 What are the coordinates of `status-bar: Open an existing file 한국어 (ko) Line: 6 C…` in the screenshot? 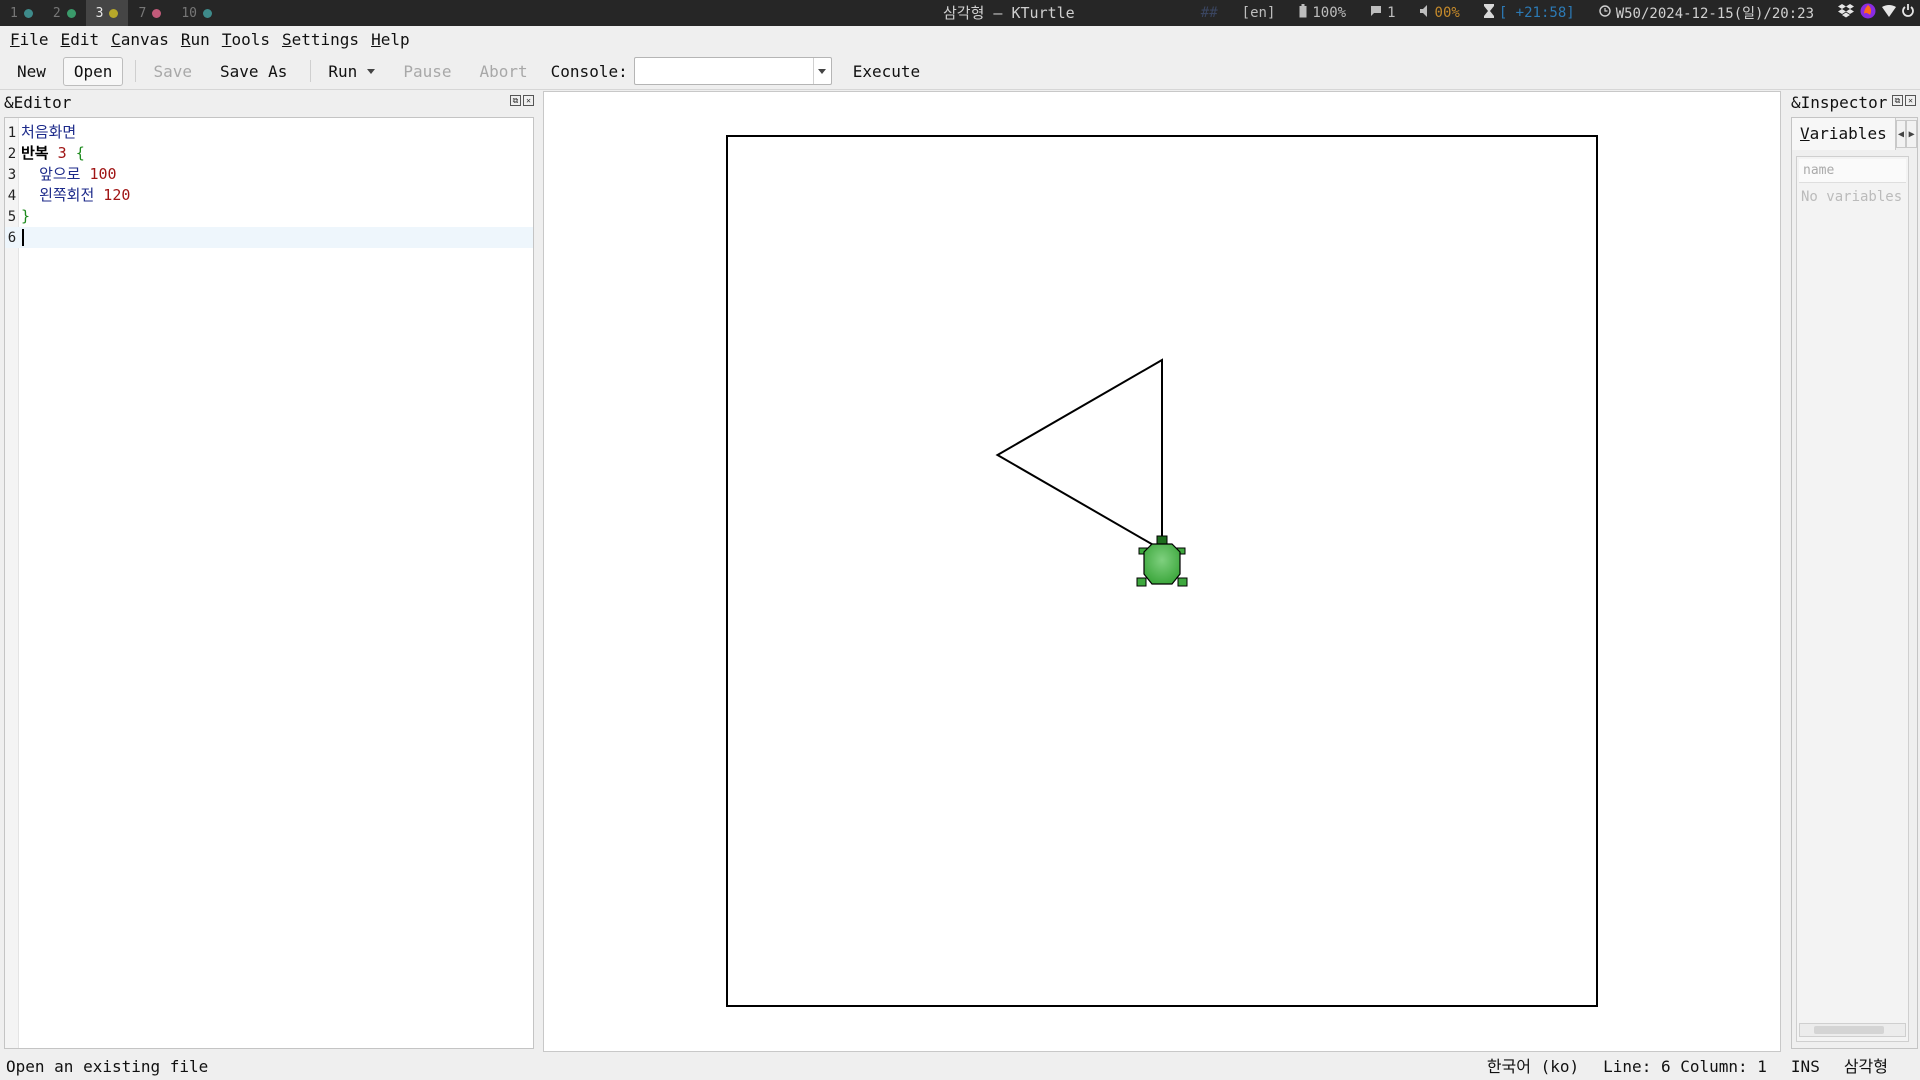 It's located at (960, 1067).